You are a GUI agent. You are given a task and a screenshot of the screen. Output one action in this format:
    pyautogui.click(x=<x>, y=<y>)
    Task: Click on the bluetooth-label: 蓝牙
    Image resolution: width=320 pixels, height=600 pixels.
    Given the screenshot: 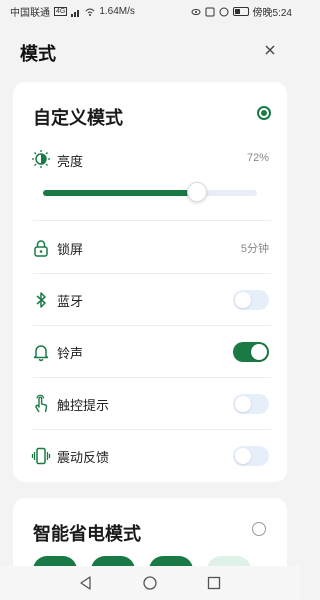 What is the action you would take?
    pyautogui.click(x=70, y=301)
    